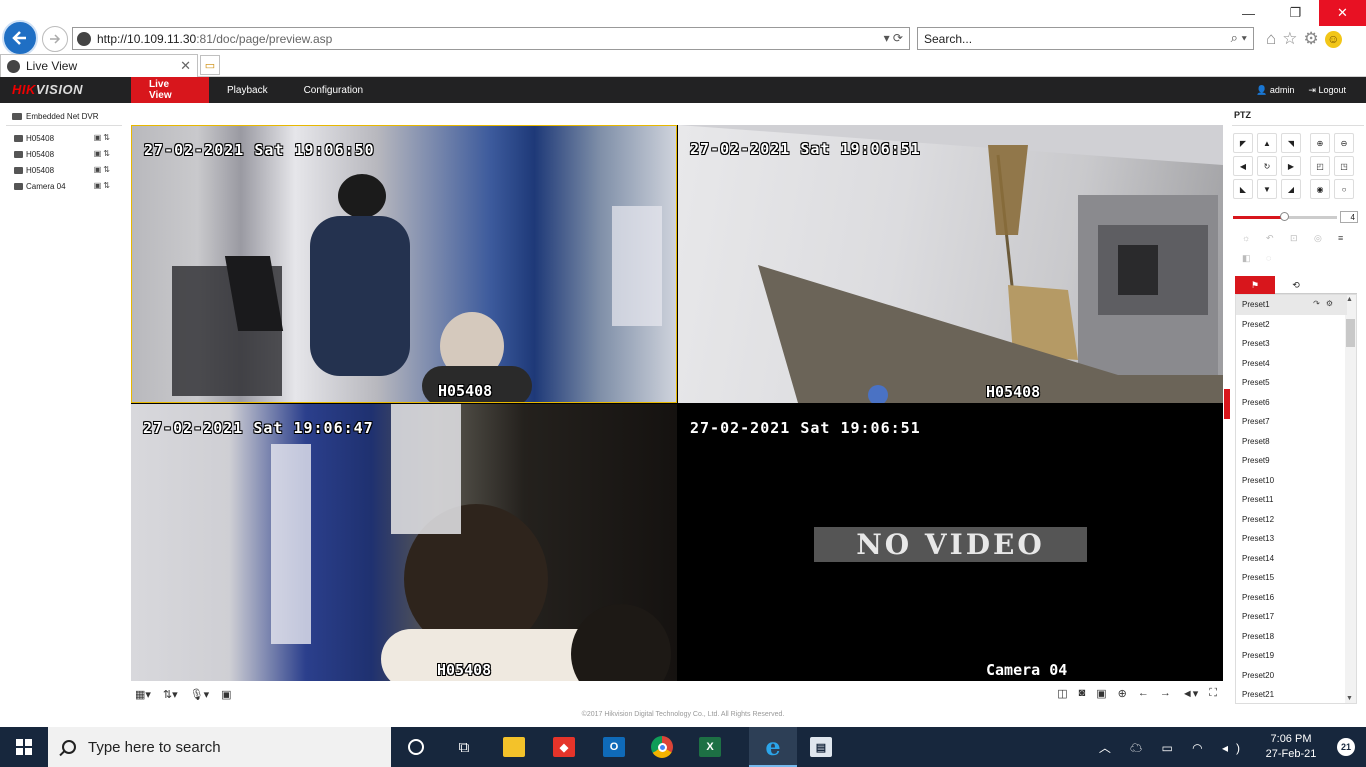 The image size is (1366, 767). Describe the element at coordinates (1349, 299) in the screenshot. I see `scroll-up-icon: ▲` at that location.